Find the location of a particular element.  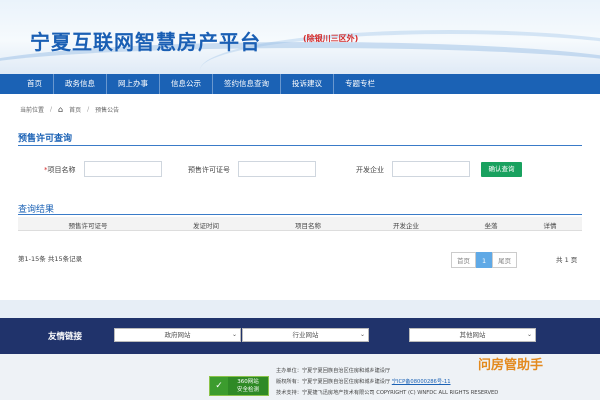

last-page-button: 尾页 is located at coordinates (505, 260).